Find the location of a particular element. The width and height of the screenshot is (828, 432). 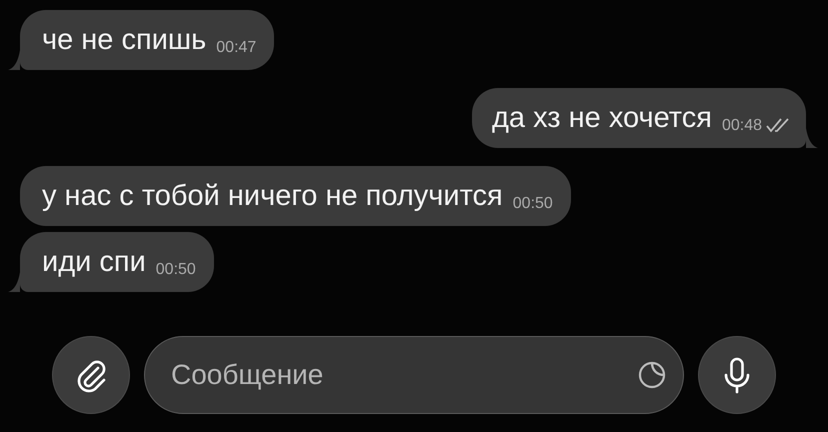

message-field: Сообщение is located at coordinates (414, 375).